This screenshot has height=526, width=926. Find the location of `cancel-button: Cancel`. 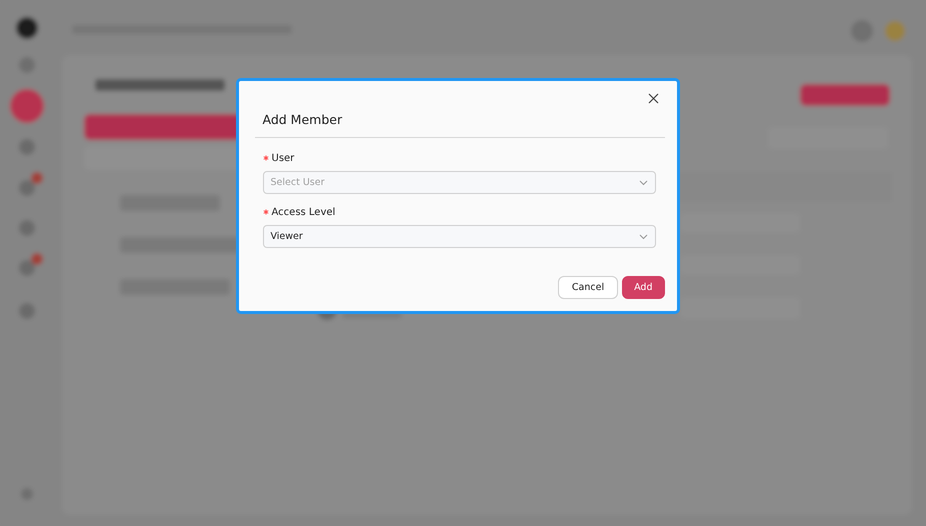

cancel-button: Cancel is located at coordinates (588, 287).